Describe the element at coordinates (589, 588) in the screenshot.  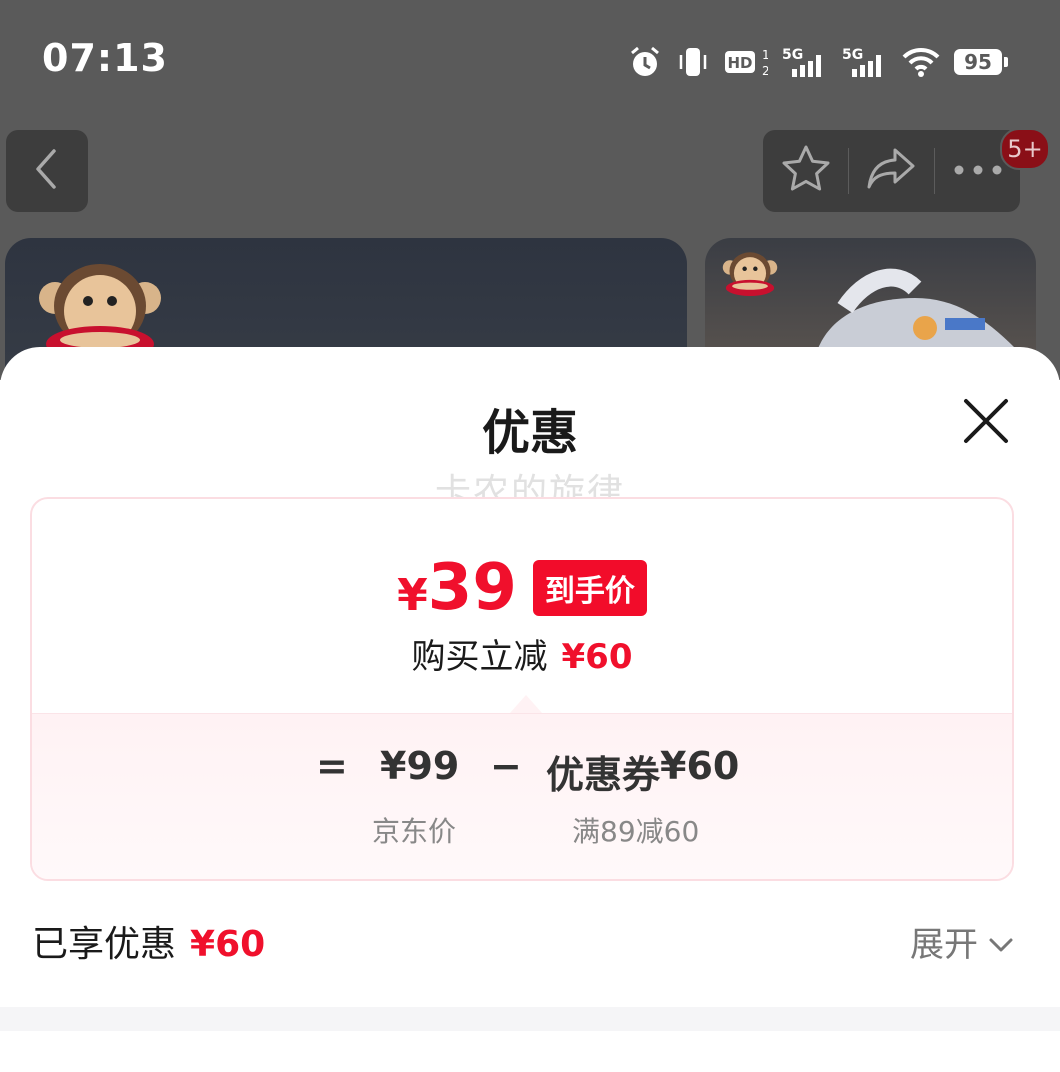
I see `final-price-tag: 到手价` at that location.